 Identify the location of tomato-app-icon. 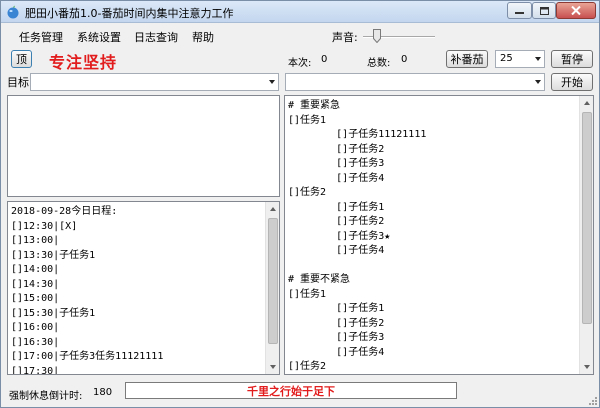
(13, 12).